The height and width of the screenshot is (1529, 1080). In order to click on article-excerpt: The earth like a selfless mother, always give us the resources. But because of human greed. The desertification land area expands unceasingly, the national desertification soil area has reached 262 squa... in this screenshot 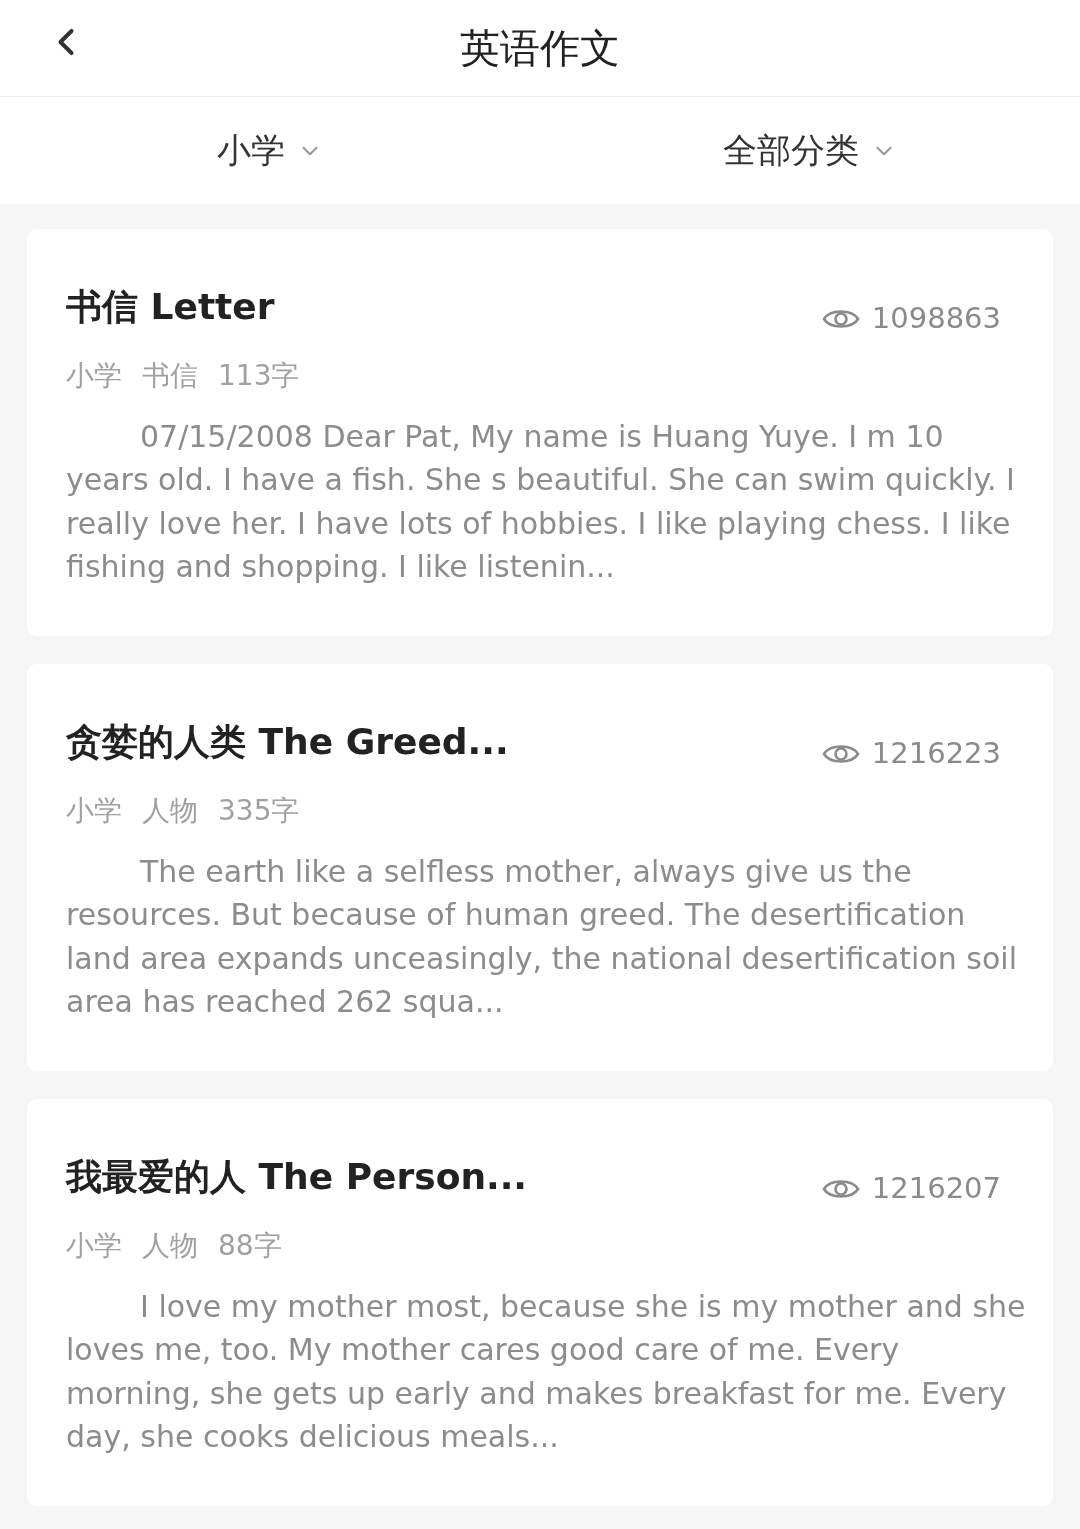, I will do `click(542, 936)`.